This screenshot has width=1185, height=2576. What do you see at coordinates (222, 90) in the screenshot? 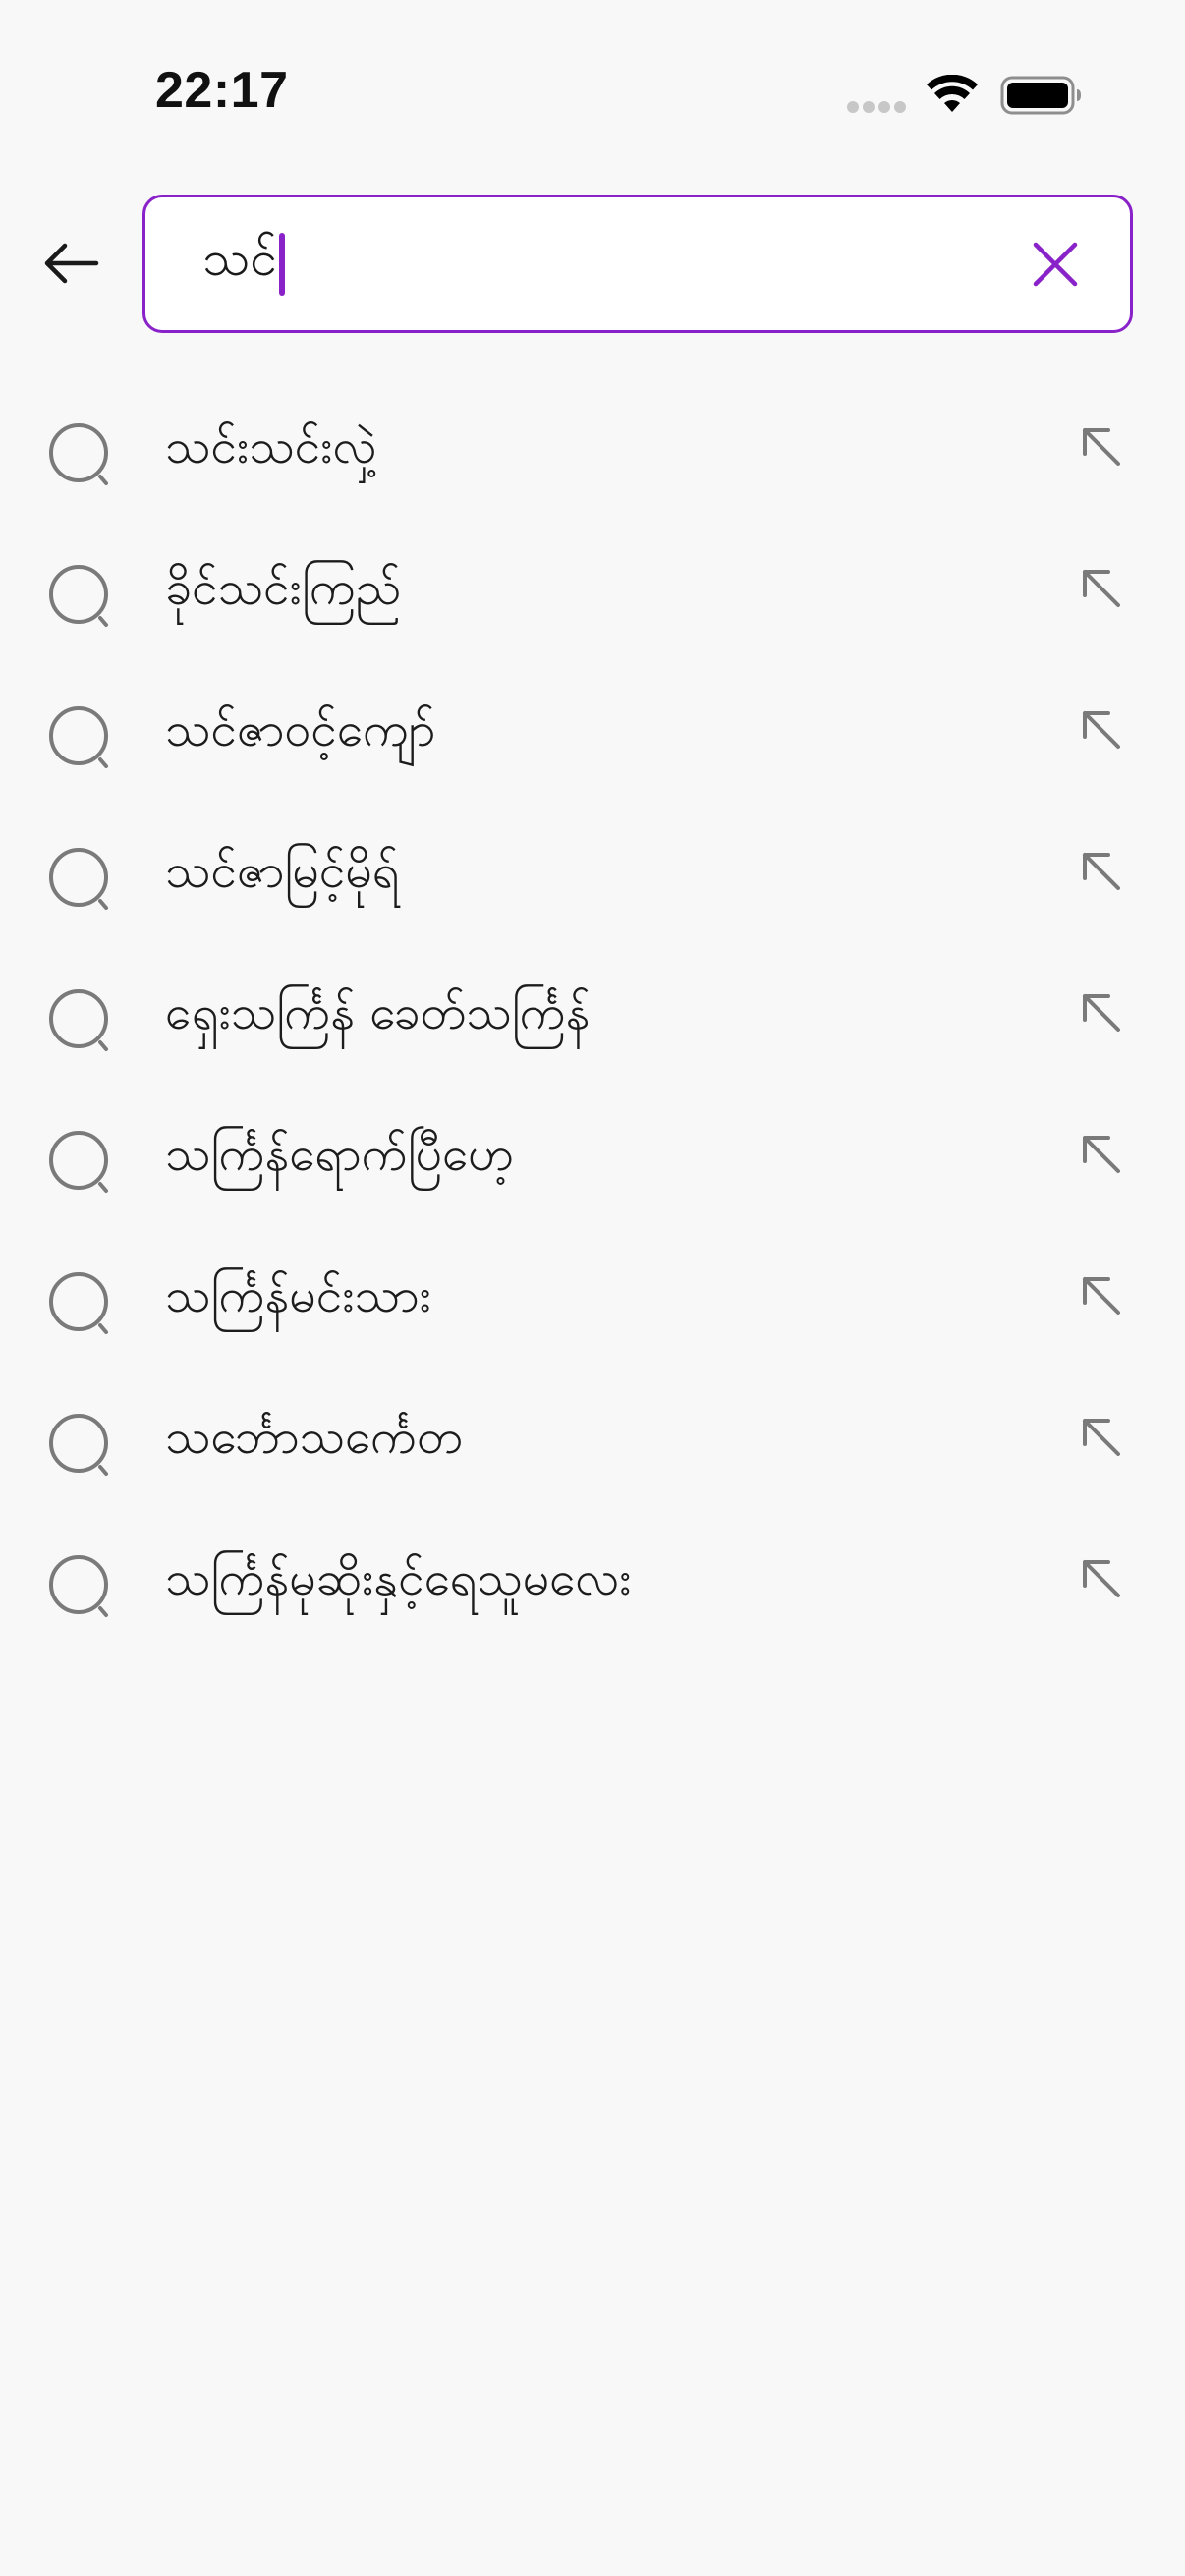
I see `status-time: 22:17` at bounding box center [222, 90].